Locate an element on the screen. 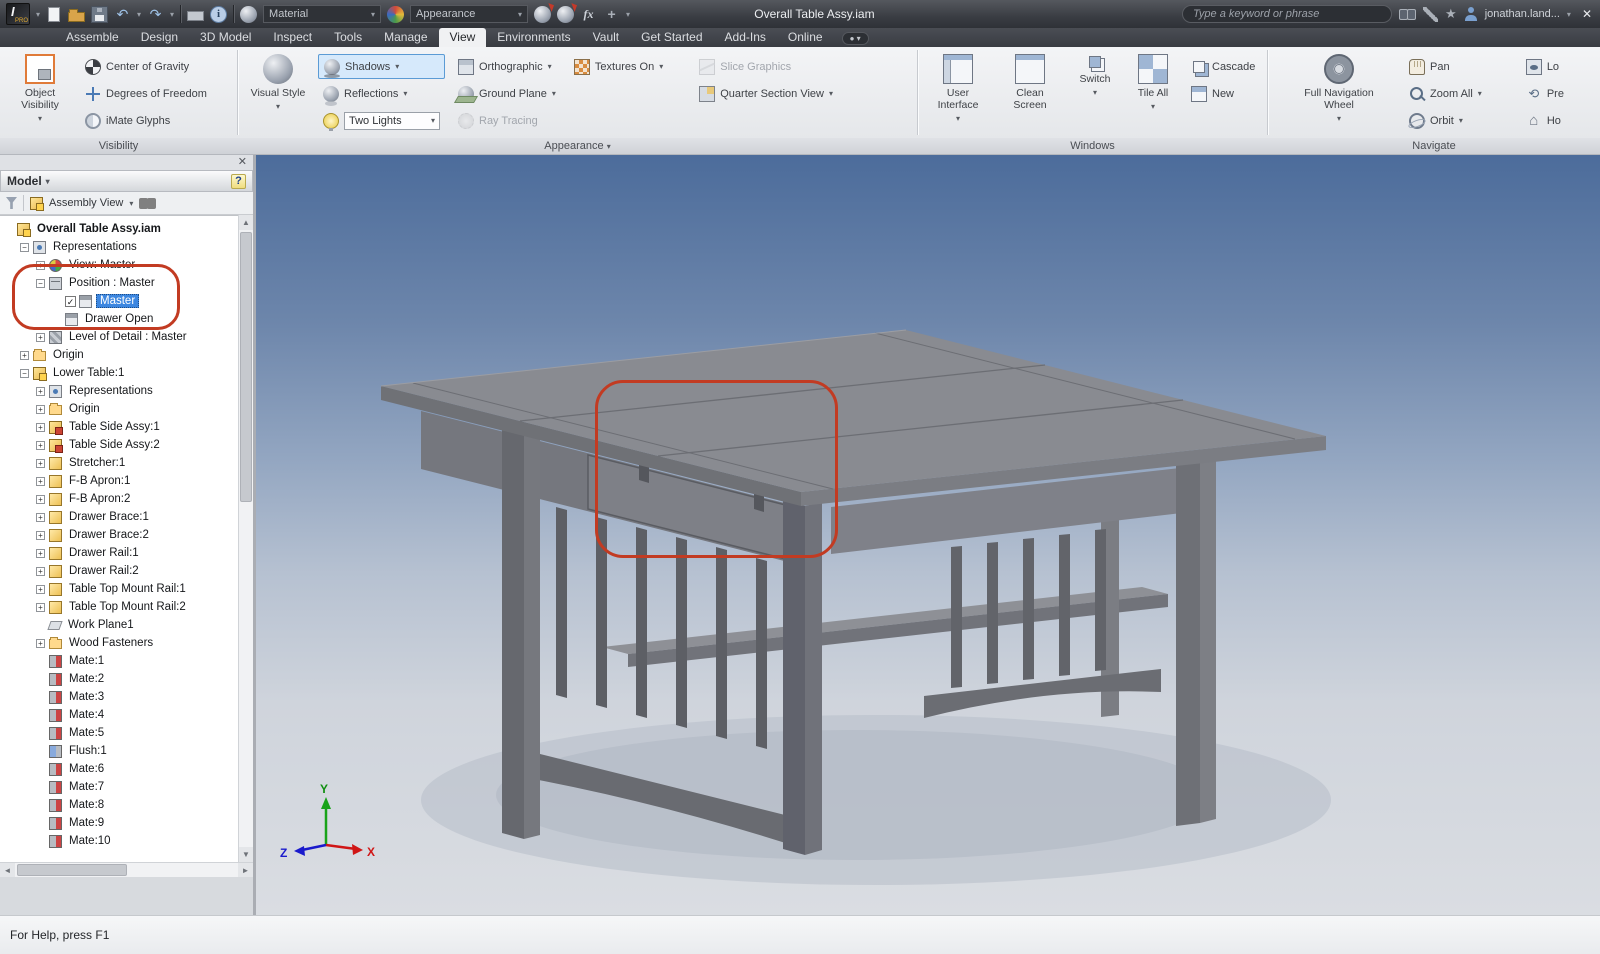 The height and width of the screenshot is (954, 1600). tree-item-label: Flush:1 is located at coordinates (88, 751).